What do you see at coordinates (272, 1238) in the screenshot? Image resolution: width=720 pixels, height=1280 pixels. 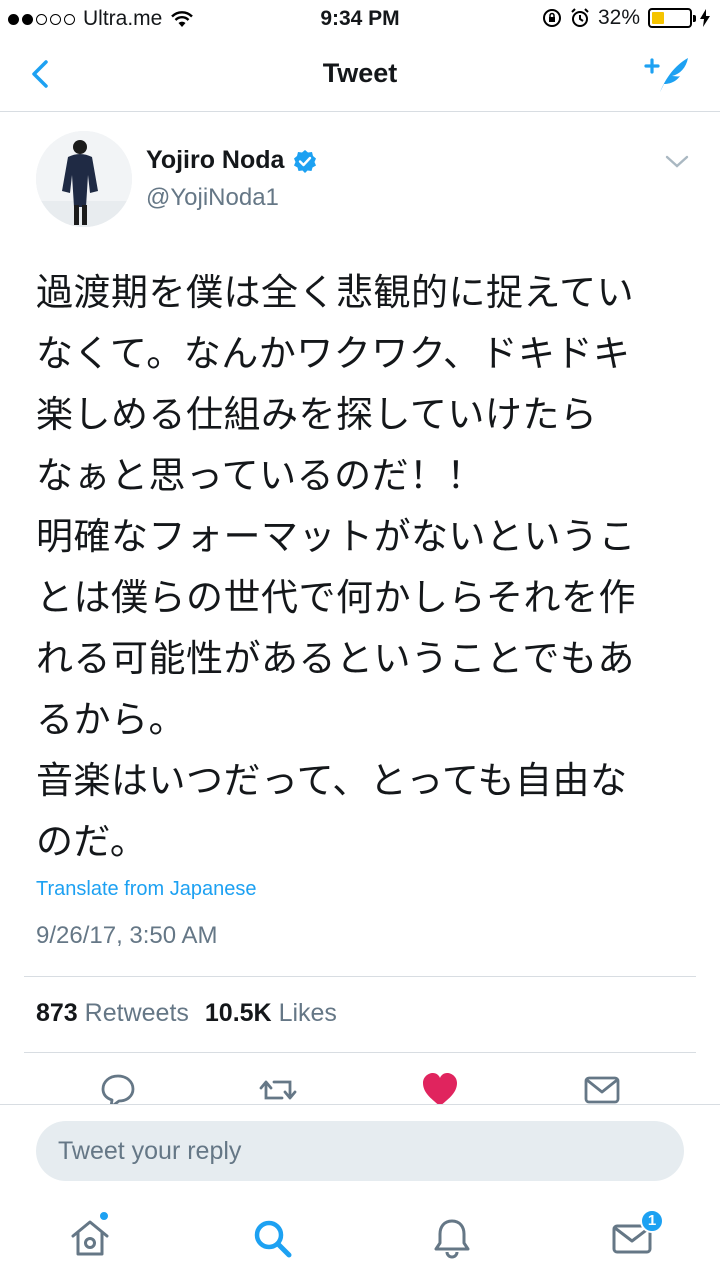 I see `search-icon` at bounding box center [272, 1238].